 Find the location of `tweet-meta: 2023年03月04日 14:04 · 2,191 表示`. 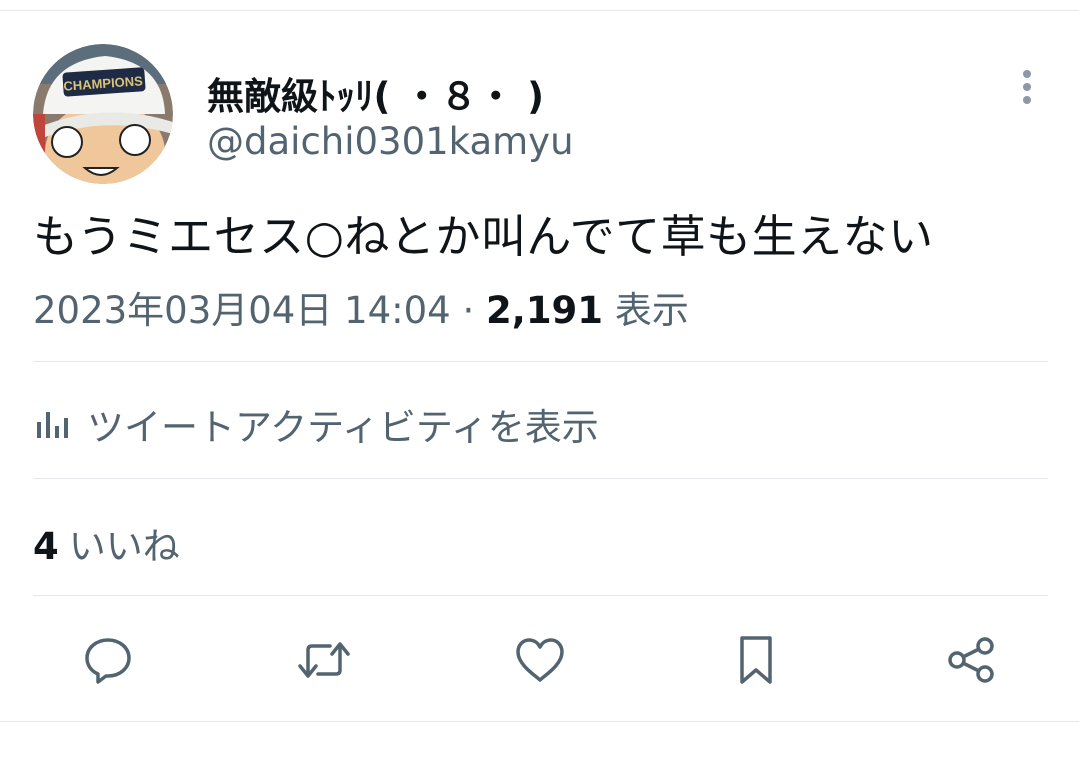

tweet-meta: 2023年03月04日 14:04 · 2,191 表示 is located at coordinates (361, 307).